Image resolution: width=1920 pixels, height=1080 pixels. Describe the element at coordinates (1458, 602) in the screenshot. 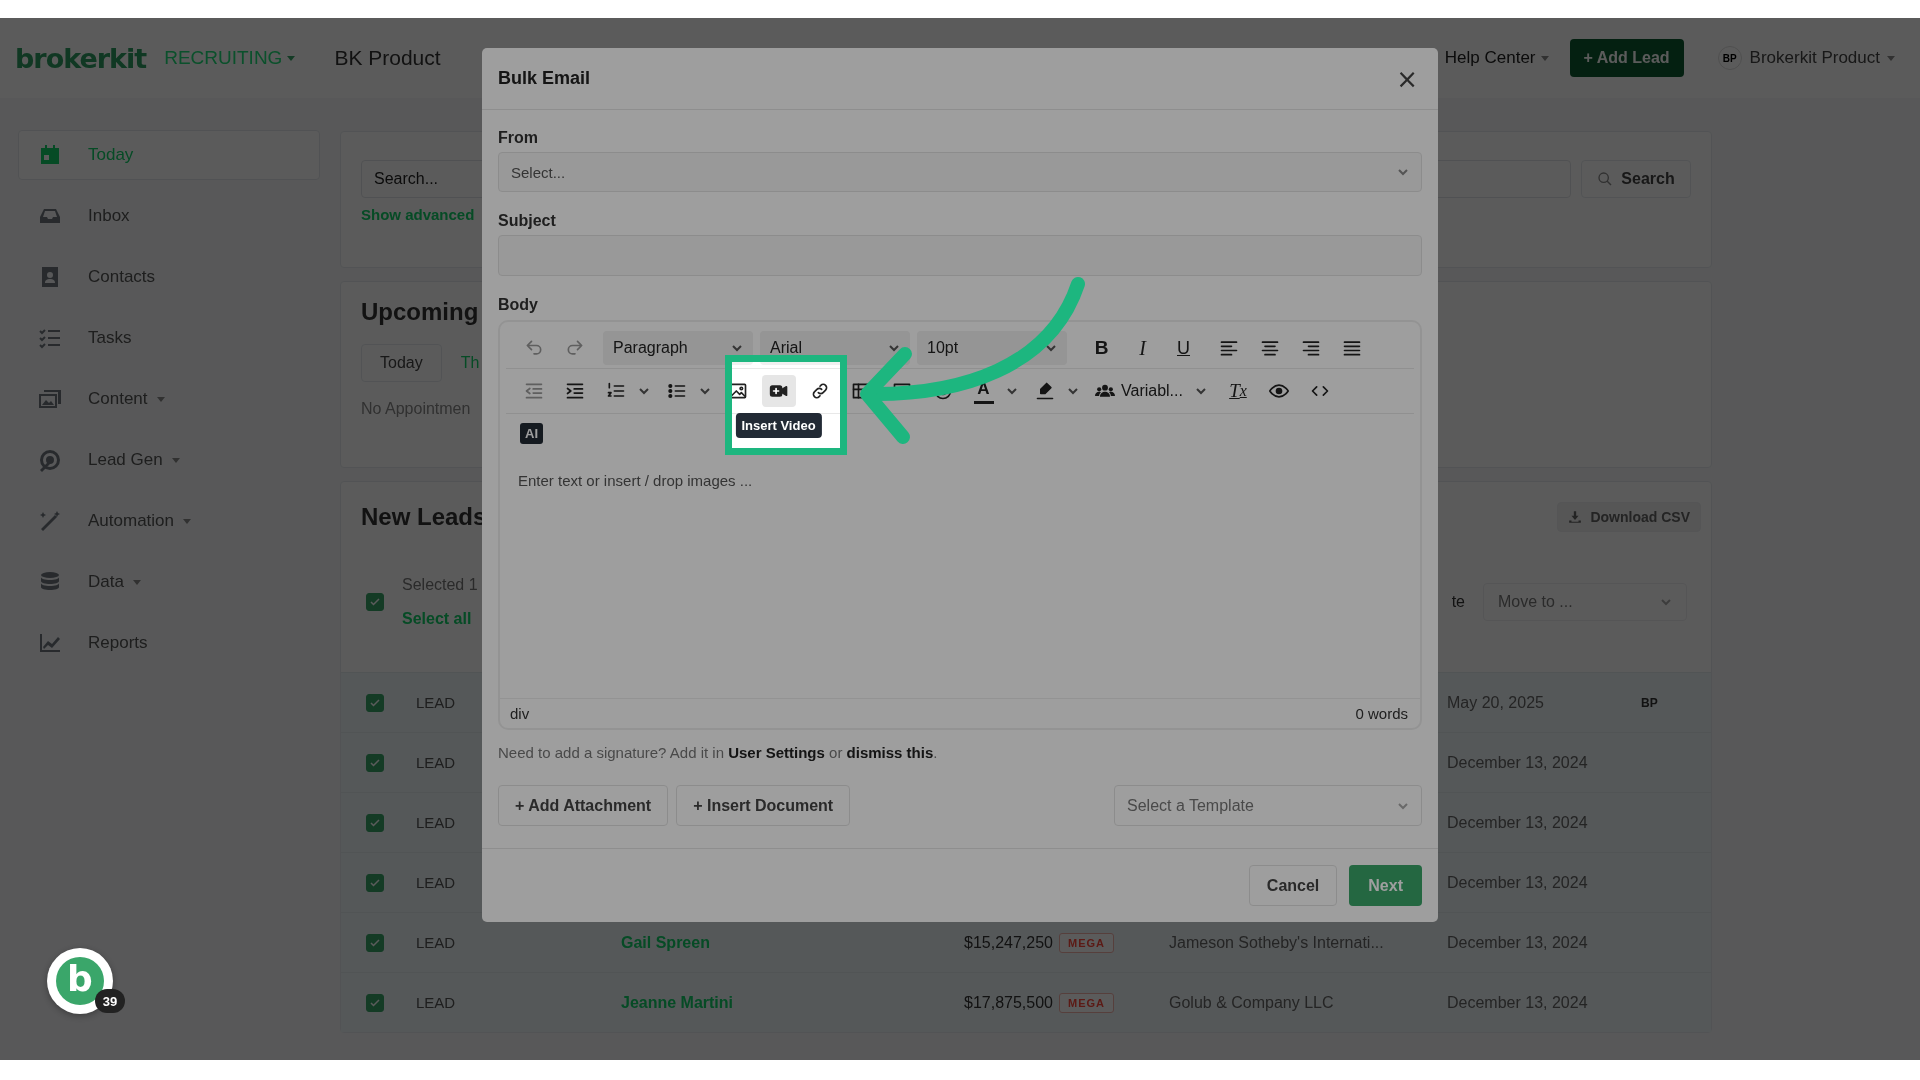

I see `bulk-action-button: te` at that location.